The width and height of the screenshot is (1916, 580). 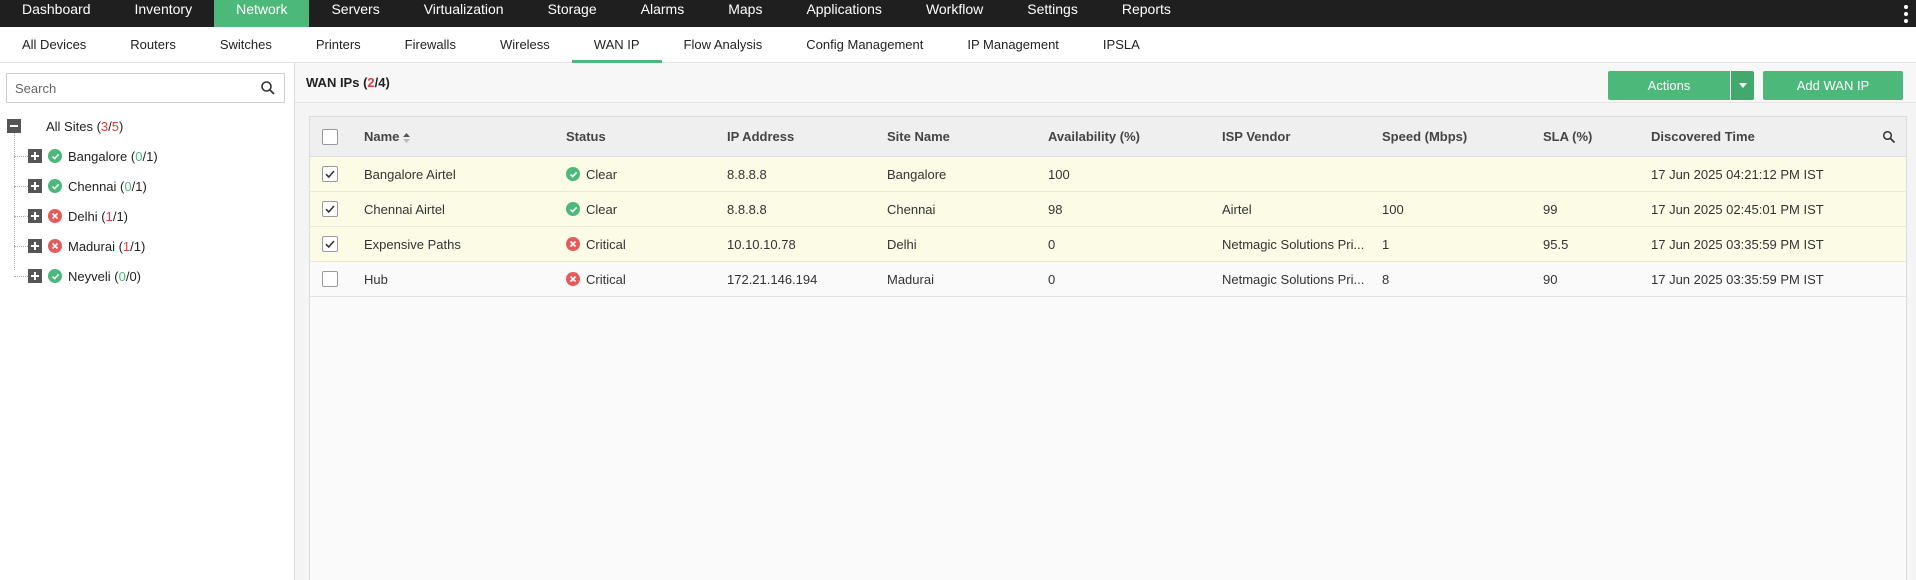 What do you see at coordinates (602, 174) in the screenshot?
I see `status-text: Clear` at bounding box center [602, 174].